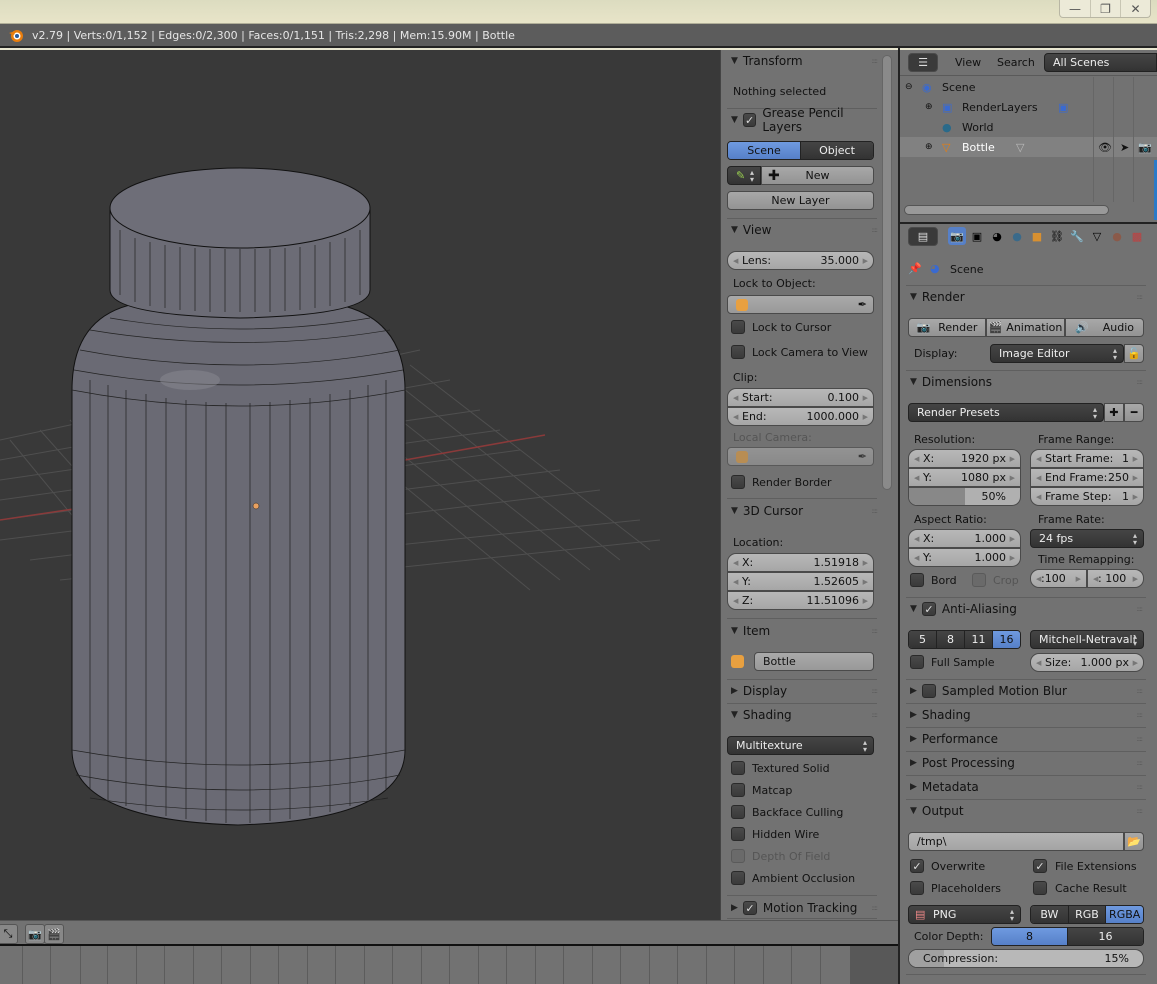 The image size is (1157, 984). What do you see at coordinates (738, 482) in the screenshot?
I see `render-border-checkbox` at bounding box center [738, 482].